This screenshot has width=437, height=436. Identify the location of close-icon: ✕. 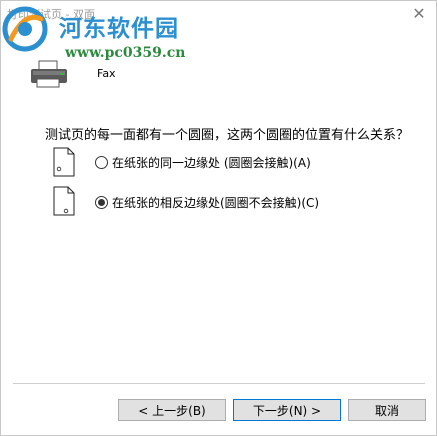
(419, 14).